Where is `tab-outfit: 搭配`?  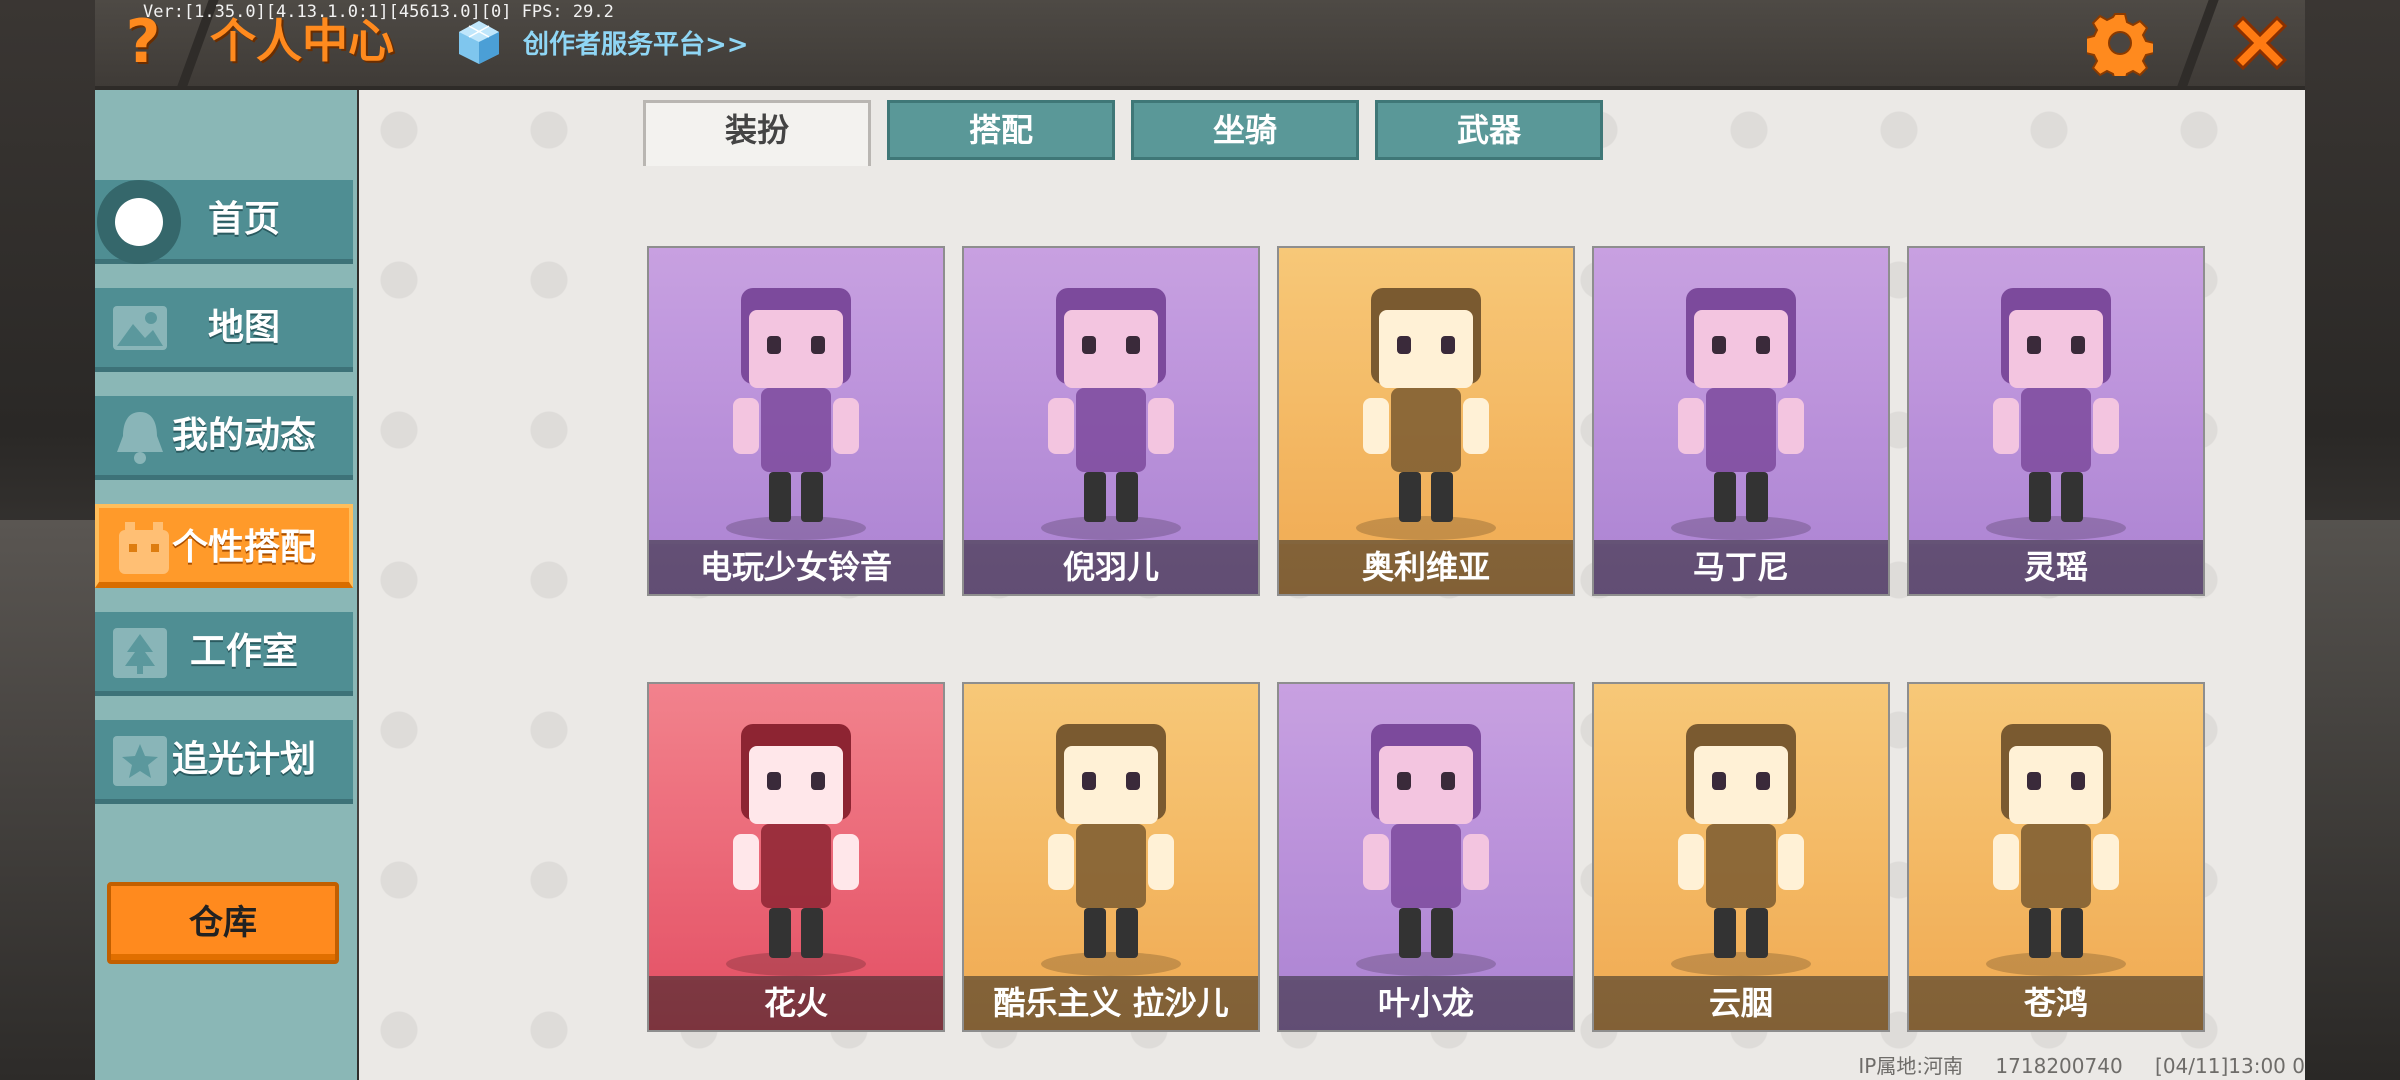
tab-outfit: 搭配 is located at coordinates (1001, 130).